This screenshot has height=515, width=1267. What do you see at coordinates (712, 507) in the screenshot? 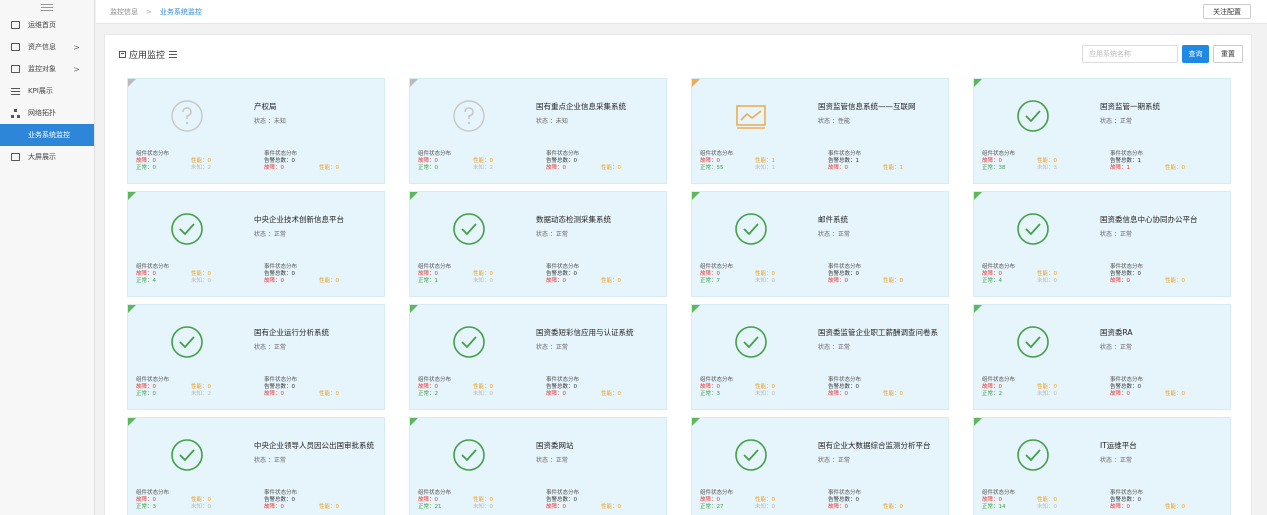
I see `component-normal: 正常：27` at bounding box center [712, 507].